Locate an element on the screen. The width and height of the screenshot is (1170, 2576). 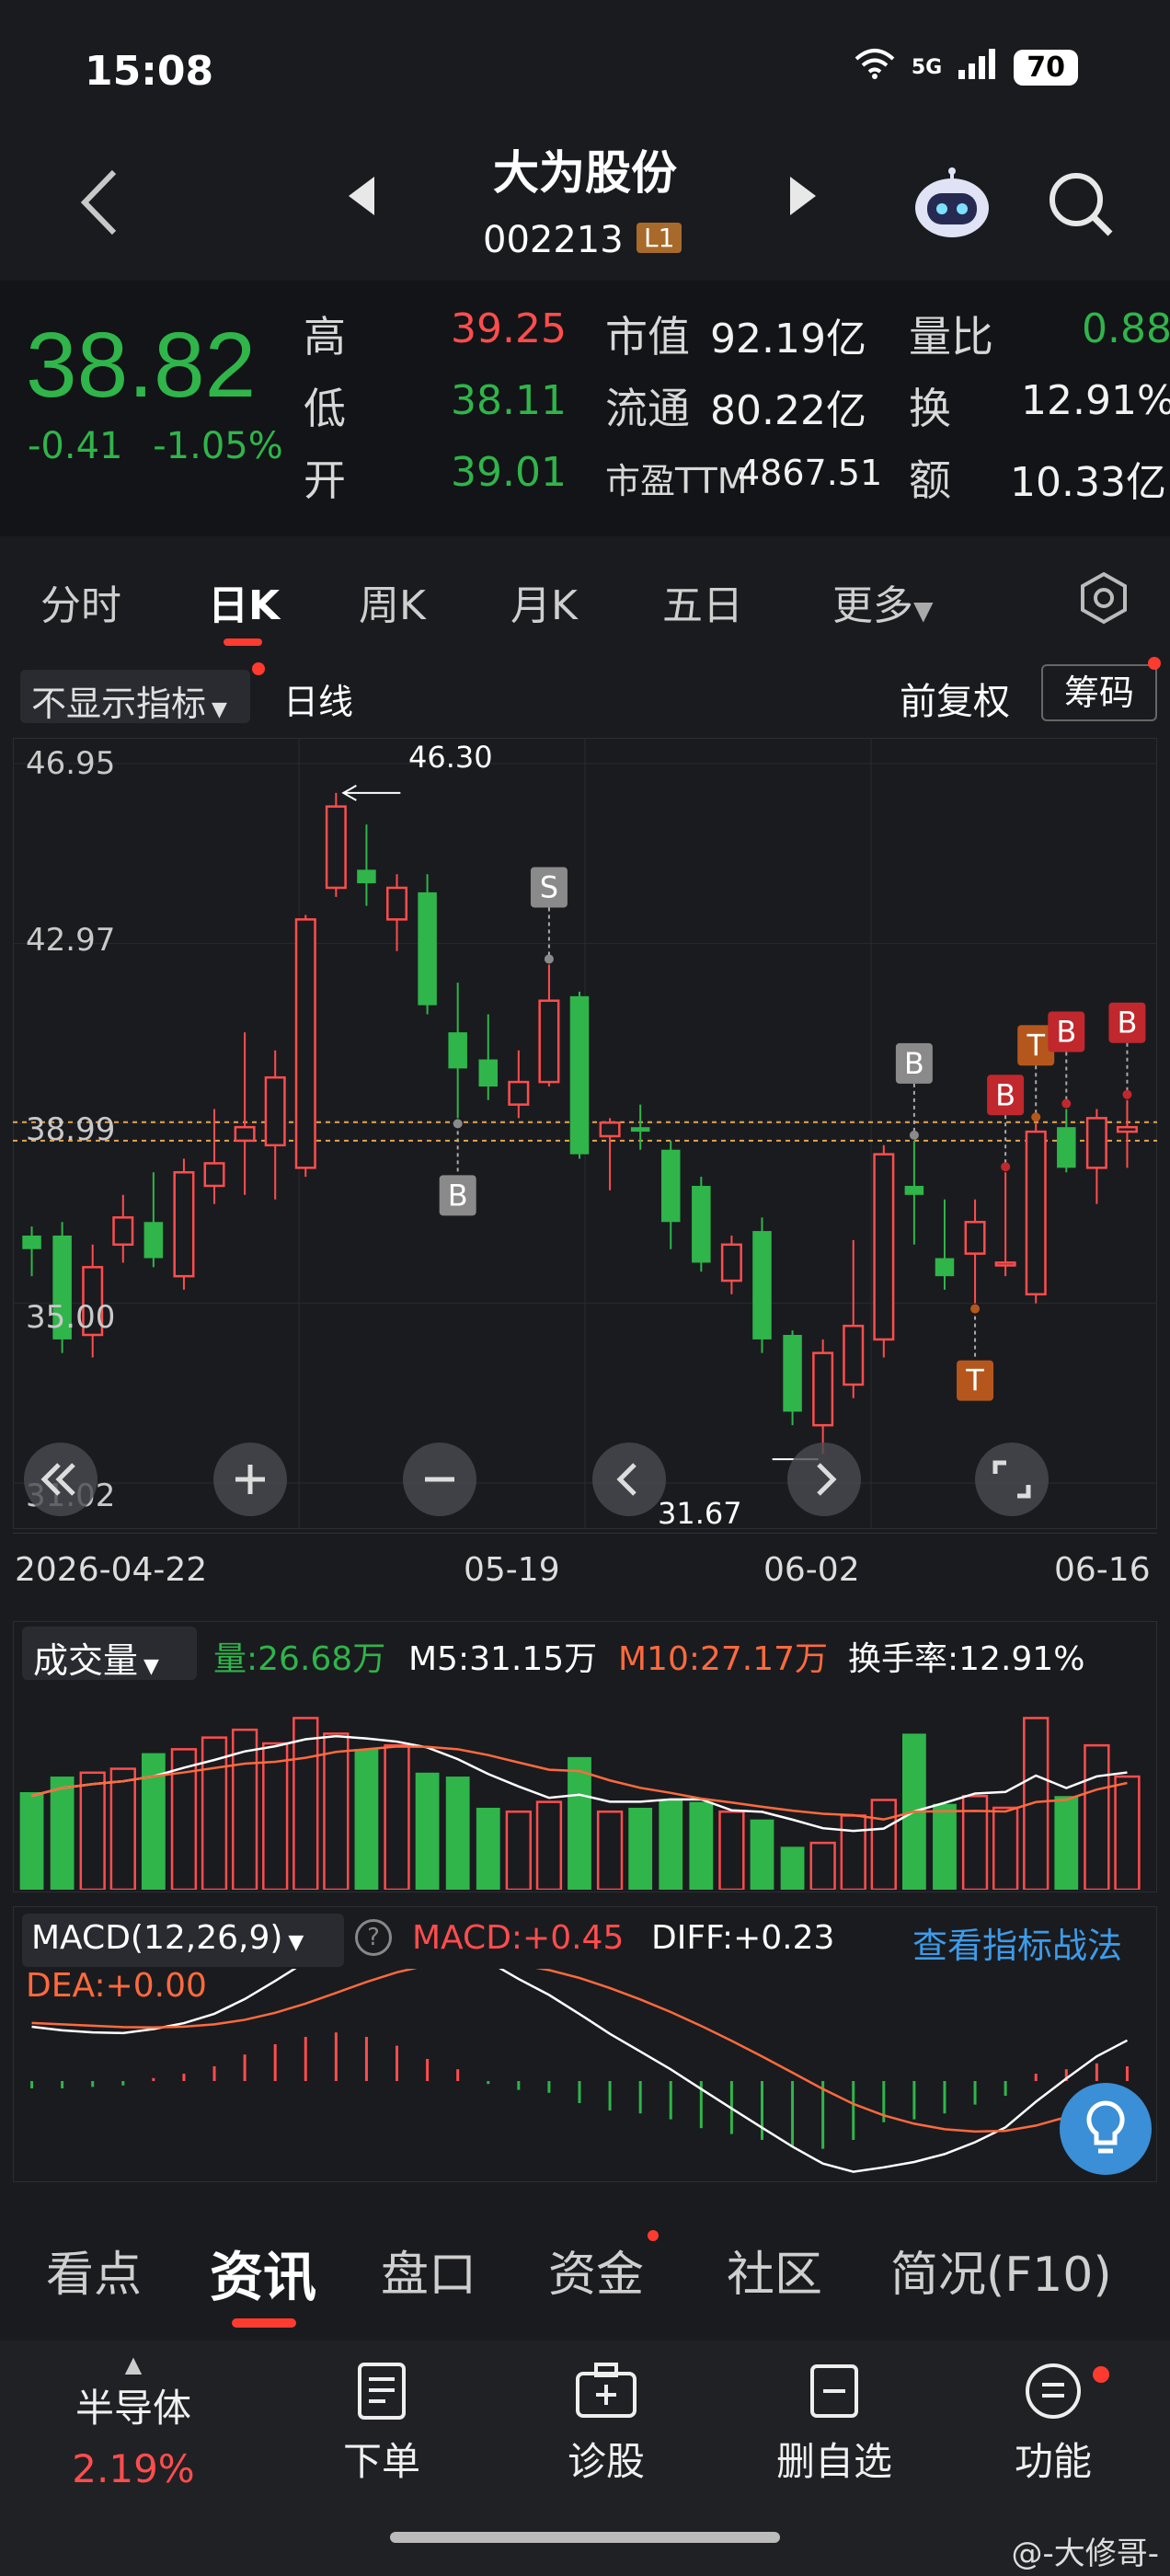
tab-weekly-k: 周K is located at coordinates (392, 601).